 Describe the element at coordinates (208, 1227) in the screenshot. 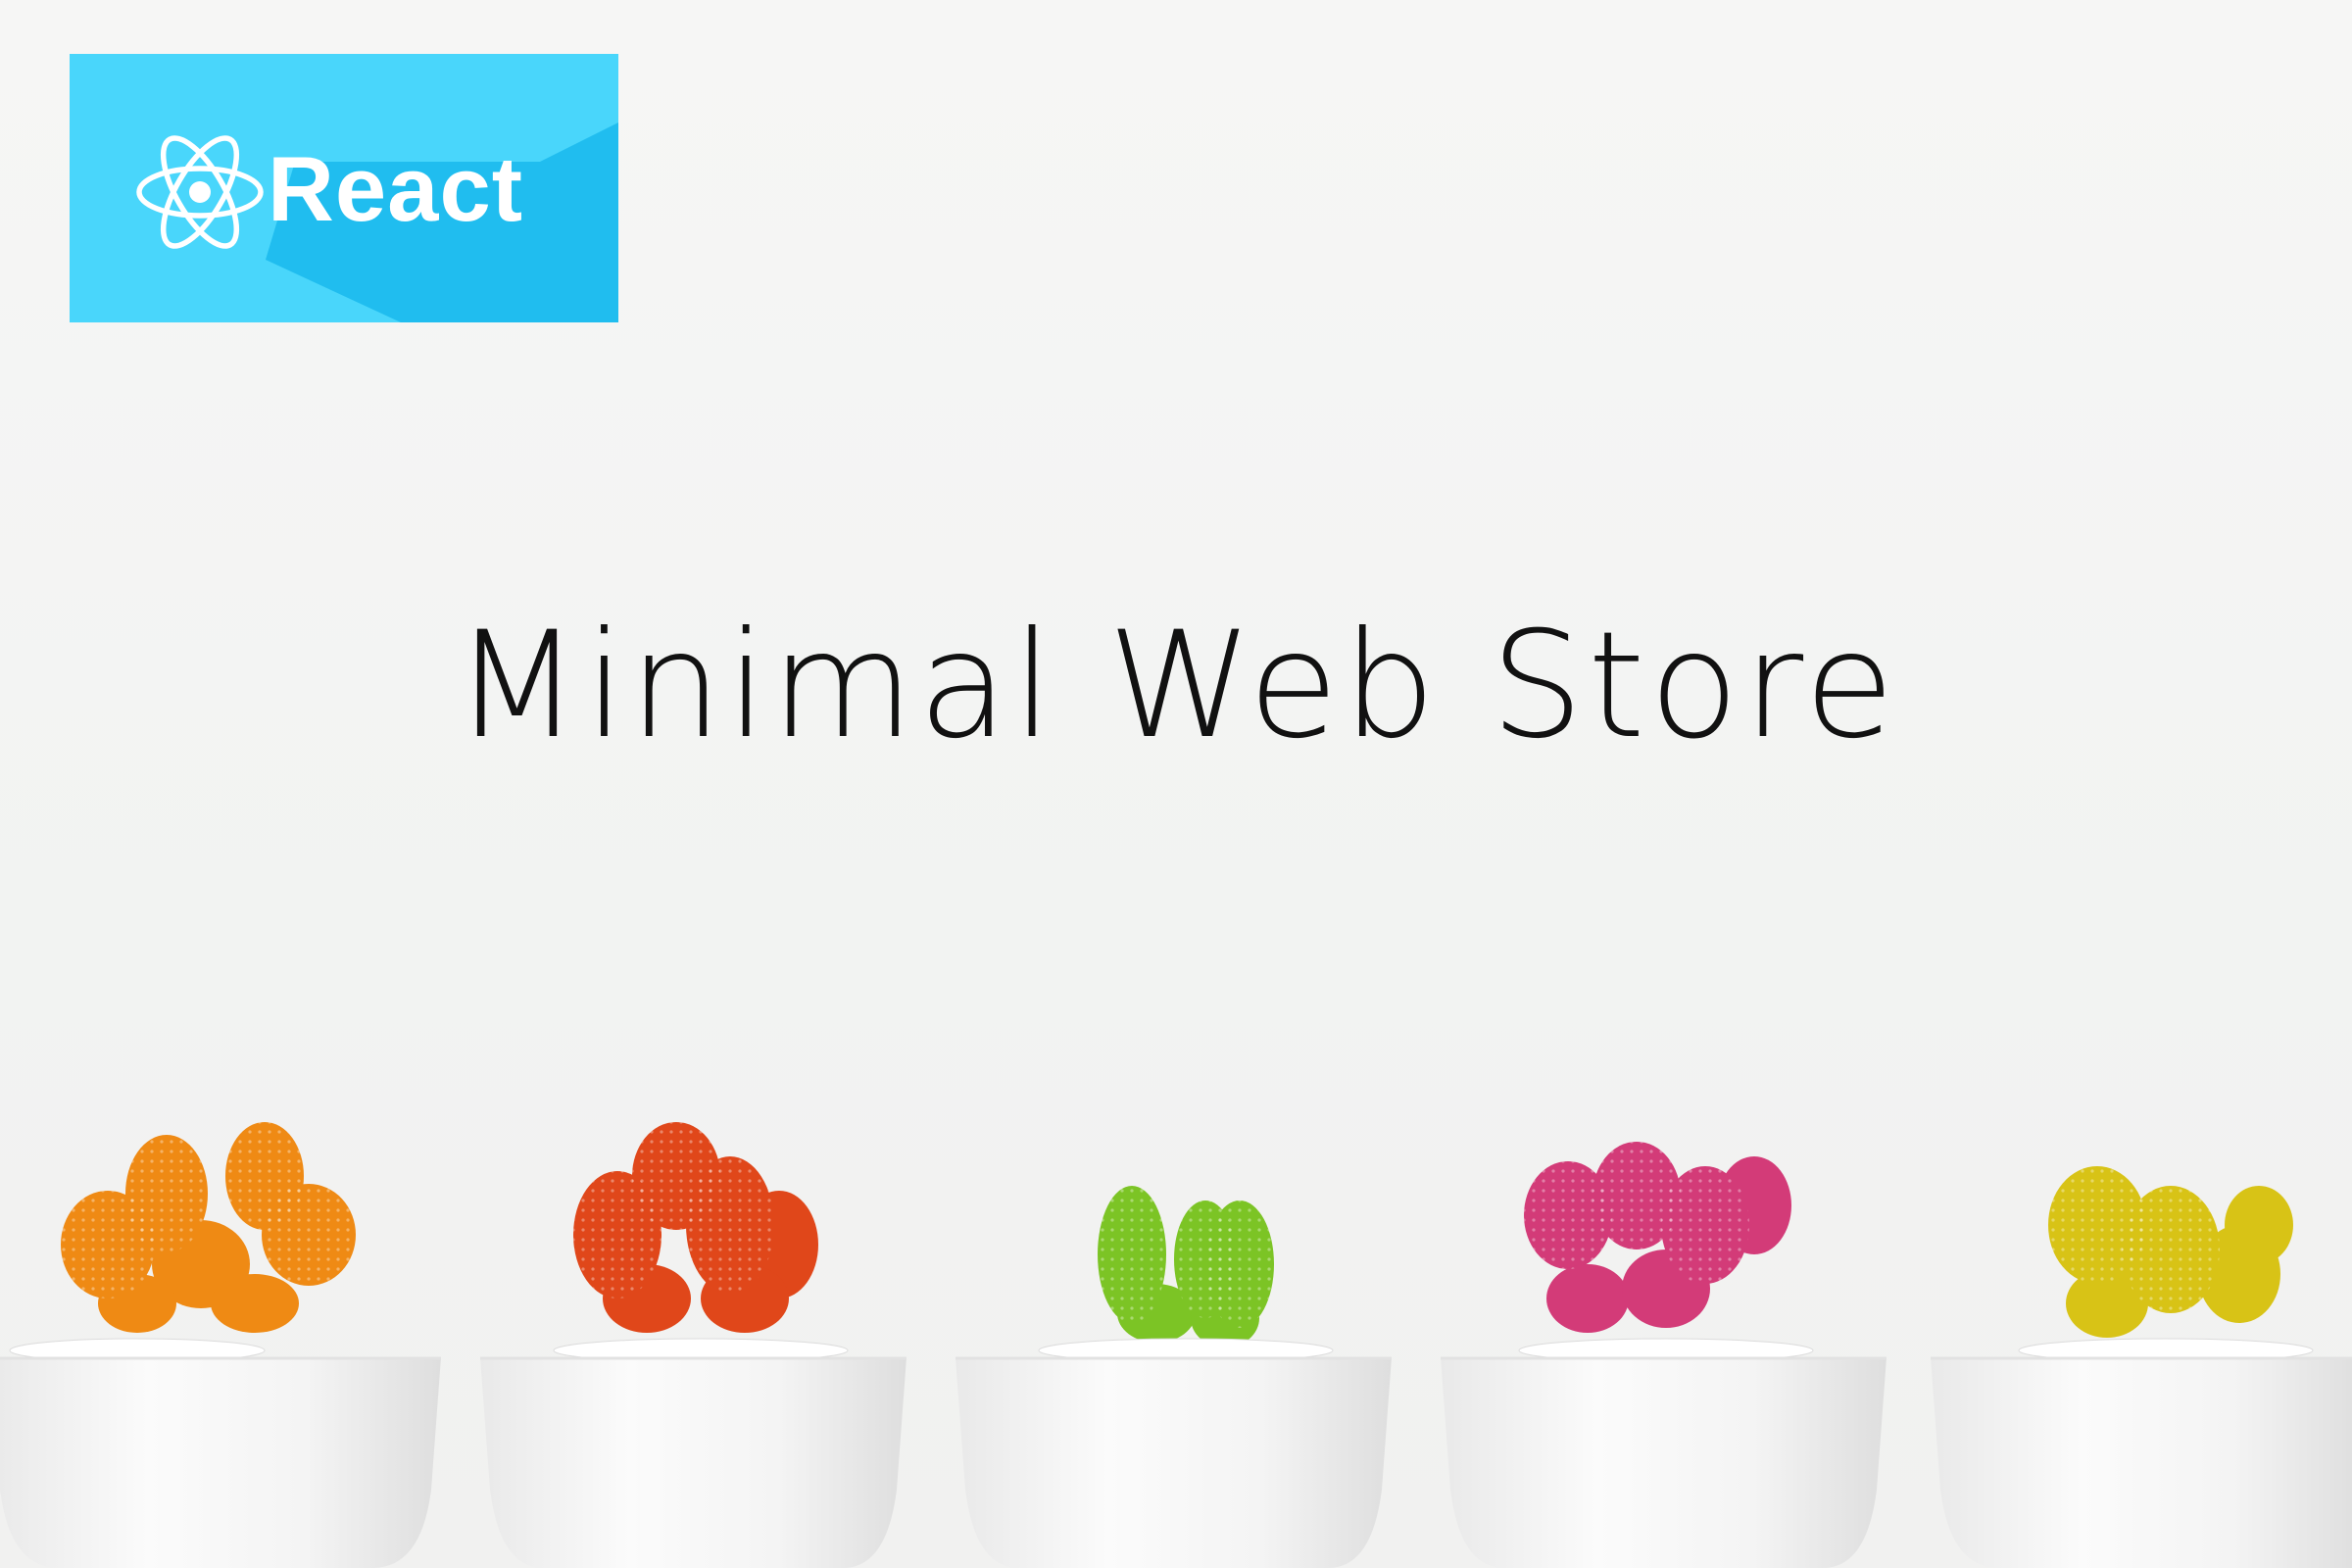

I see `cactus-orange` at that location.